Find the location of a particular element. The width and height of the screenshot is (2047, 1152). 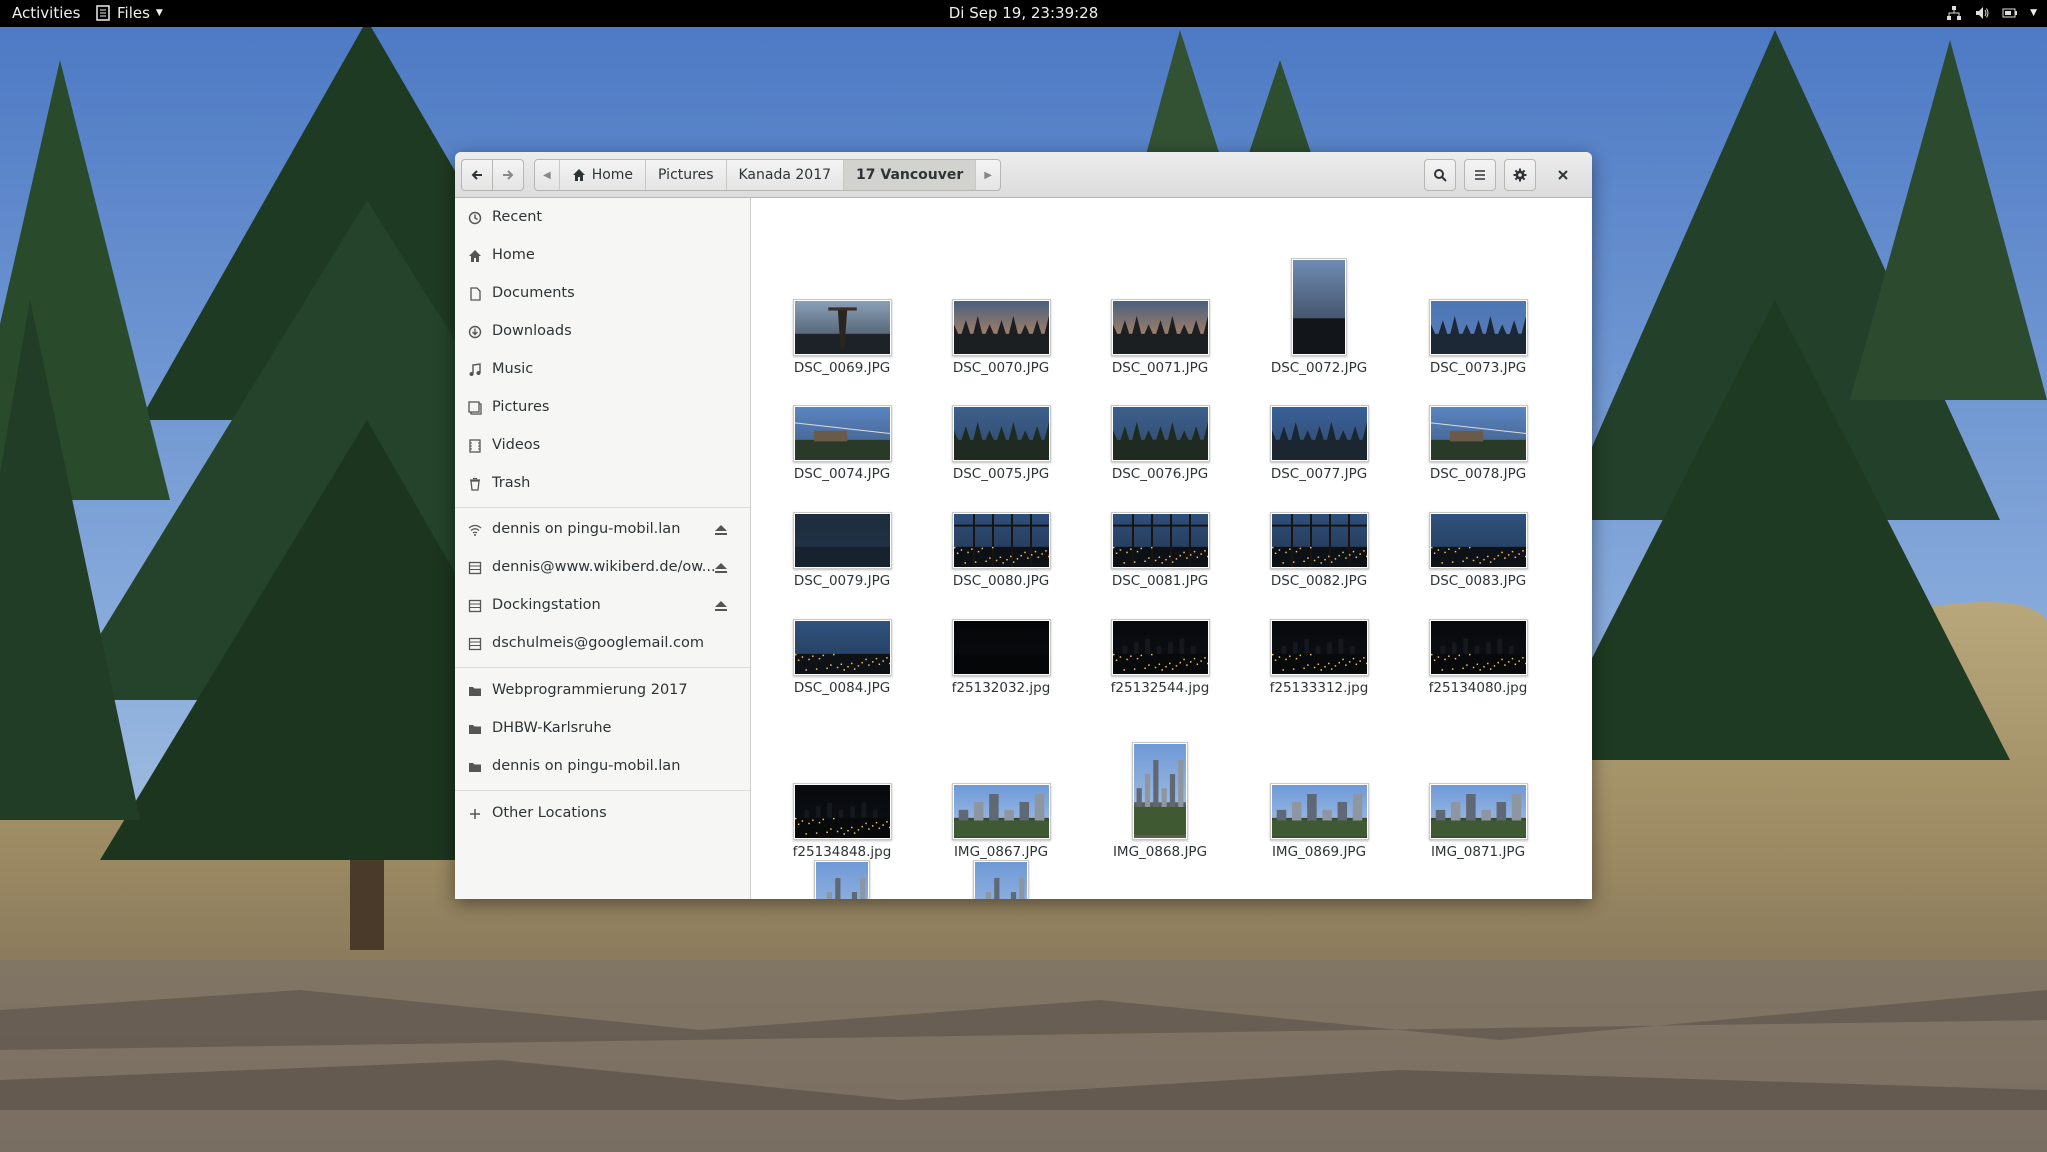

close-button is located at coordinates (1563, 175).